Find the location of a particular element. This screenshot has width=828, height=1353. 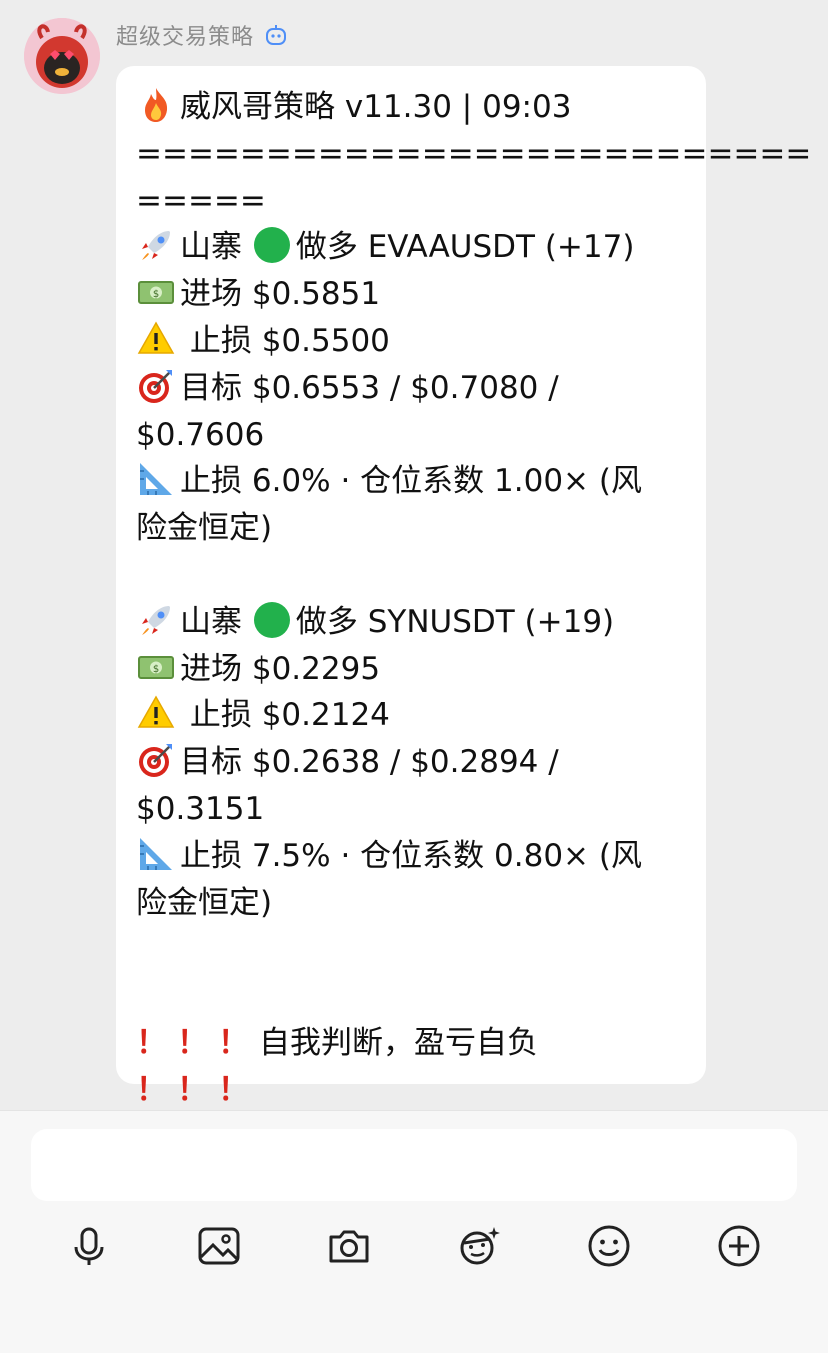

emoji-icon is located at coordinates (609, 1246).